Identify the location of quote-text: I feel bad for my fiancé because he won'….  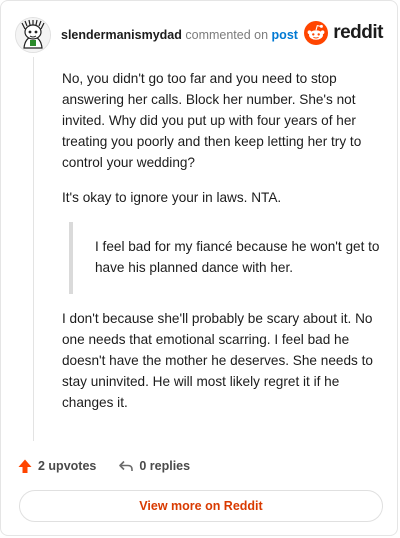
(237, 257).